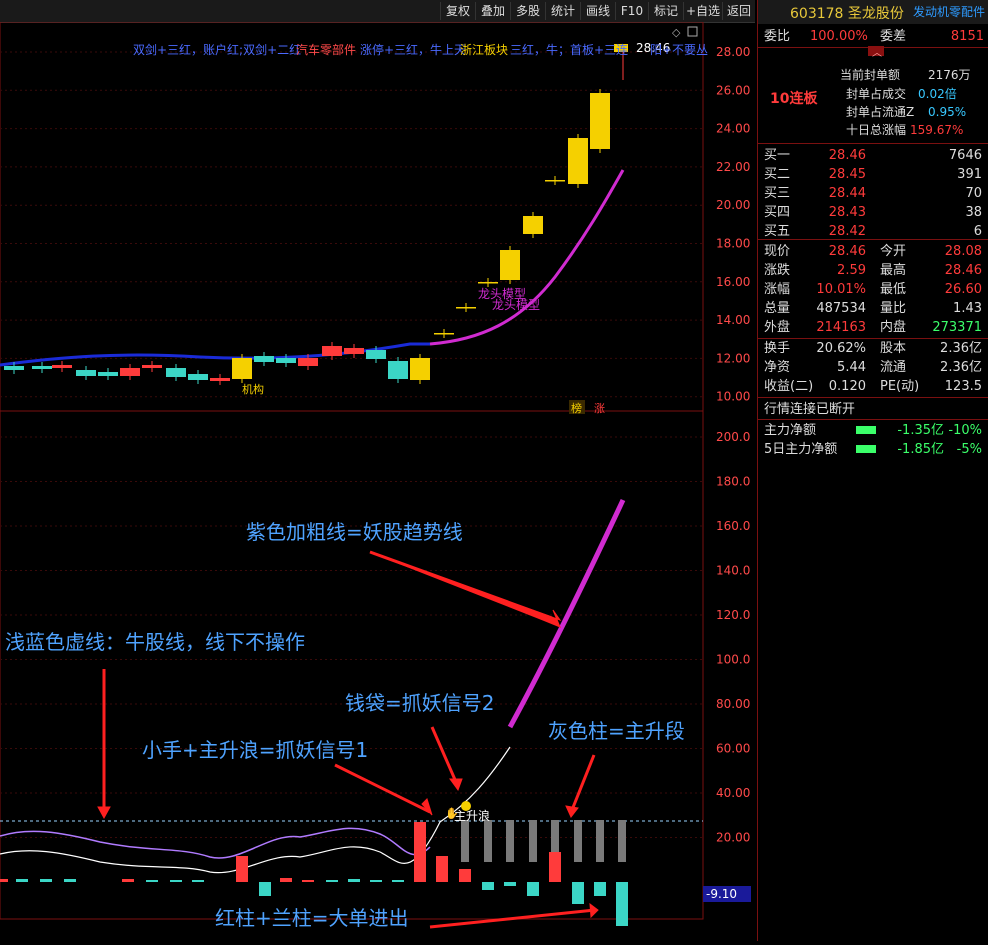  I want to click on header-indicator-text-3: 三红，牛；首板+三连, so click(569, 49).